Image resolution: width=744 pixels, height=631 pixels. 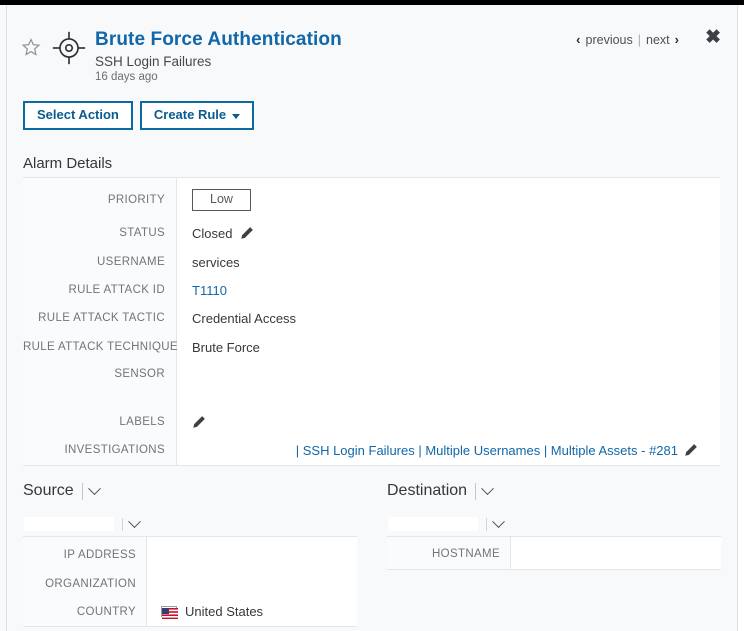 What do you see at coordinates (221, 200) in the screenshot?
I see `priority-badge: Low` at bounding box center [221, 200].